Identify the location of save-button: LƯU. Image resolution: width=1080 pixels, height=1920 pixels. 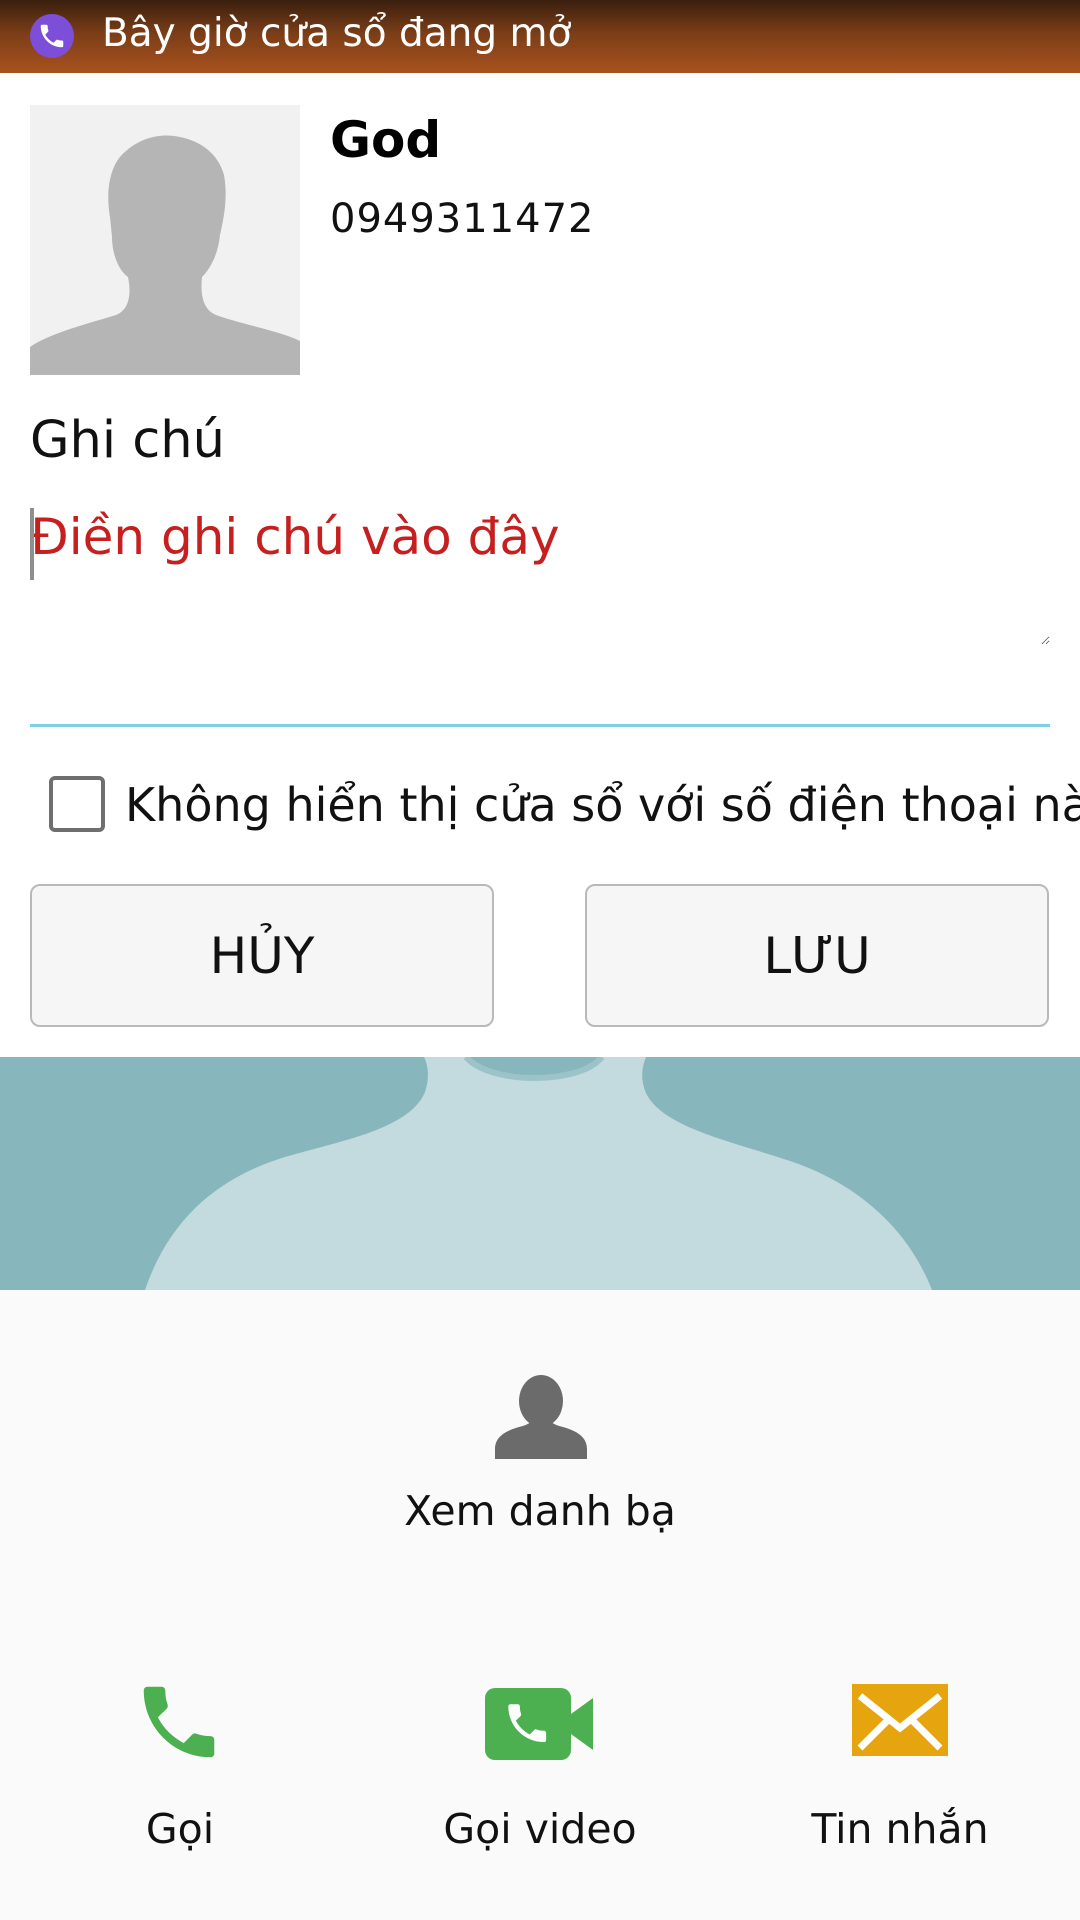
(817, 955).